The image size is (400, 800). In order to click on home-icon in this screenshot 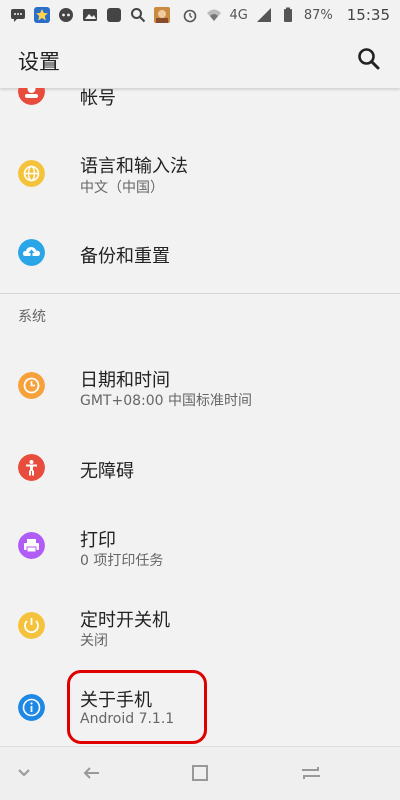, I will do `click(200, 773)`.